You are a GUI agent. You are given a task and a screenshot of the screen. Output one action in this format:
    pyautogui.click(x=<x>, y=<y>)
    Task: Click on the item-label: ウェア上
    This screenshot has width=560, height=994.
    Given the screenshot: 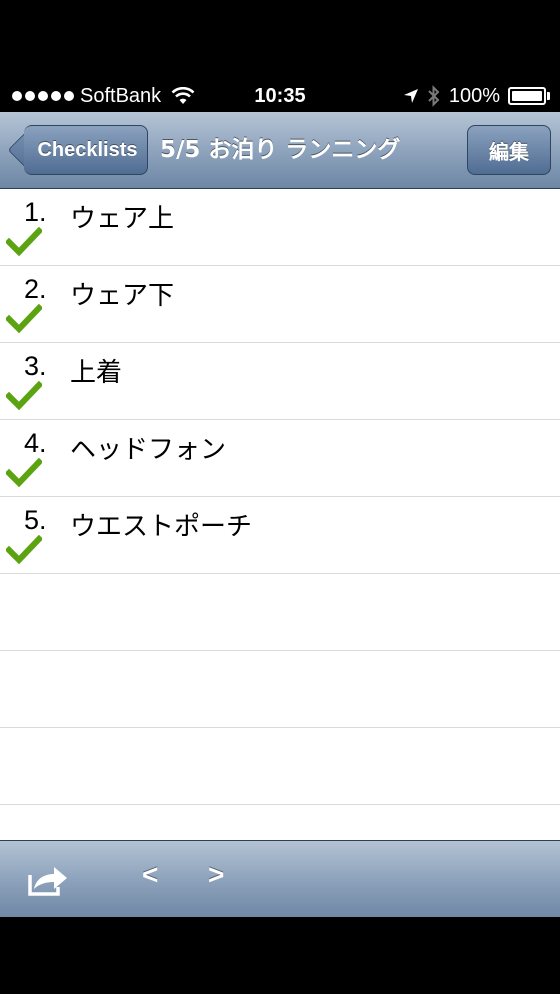 What is the action you would take?
    pyautogui.click(x=122, y=219)
    